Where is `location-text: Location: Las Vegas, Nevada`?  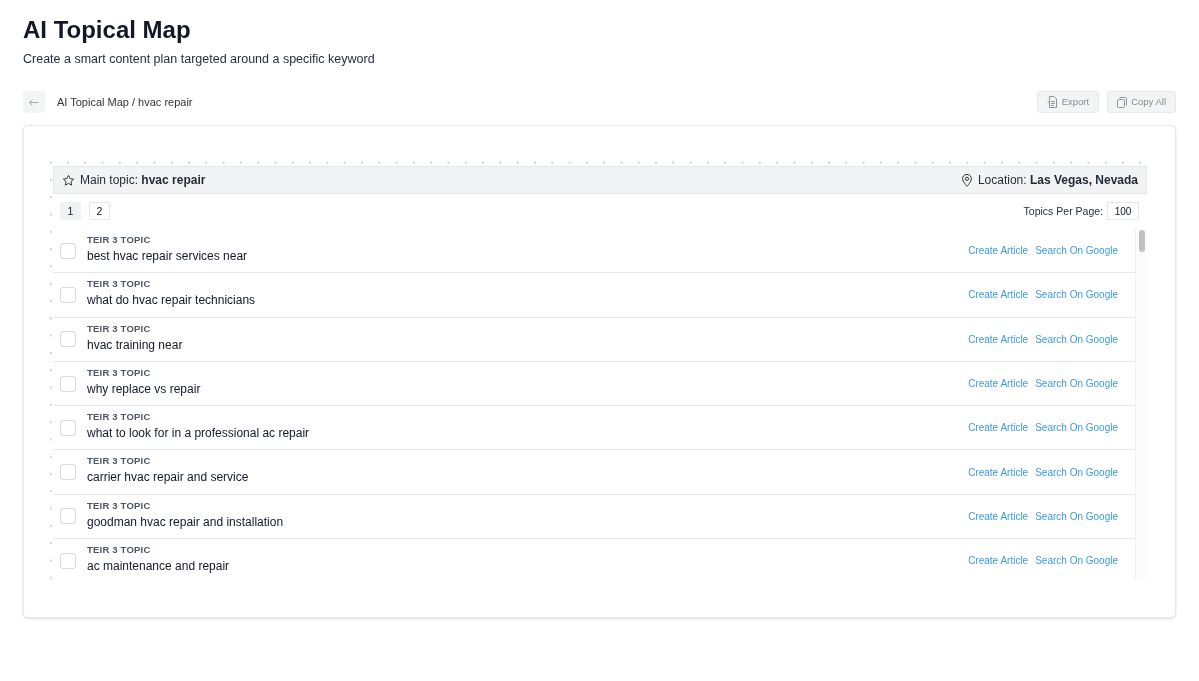
location-text: Location: Las Vegas, Nevada is located at coordinates (1057, 180).